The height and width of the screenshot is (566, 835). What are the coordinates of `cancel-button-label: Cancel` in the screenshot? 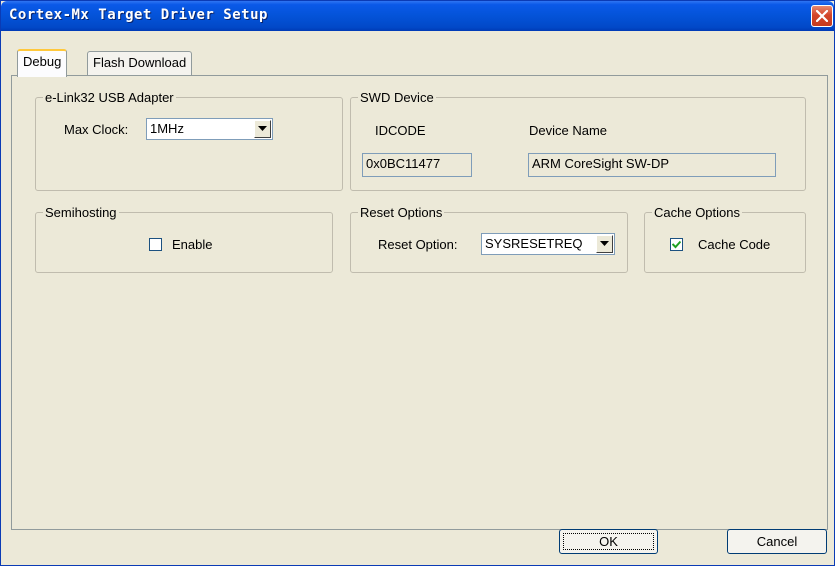 It's located at (777, 541).